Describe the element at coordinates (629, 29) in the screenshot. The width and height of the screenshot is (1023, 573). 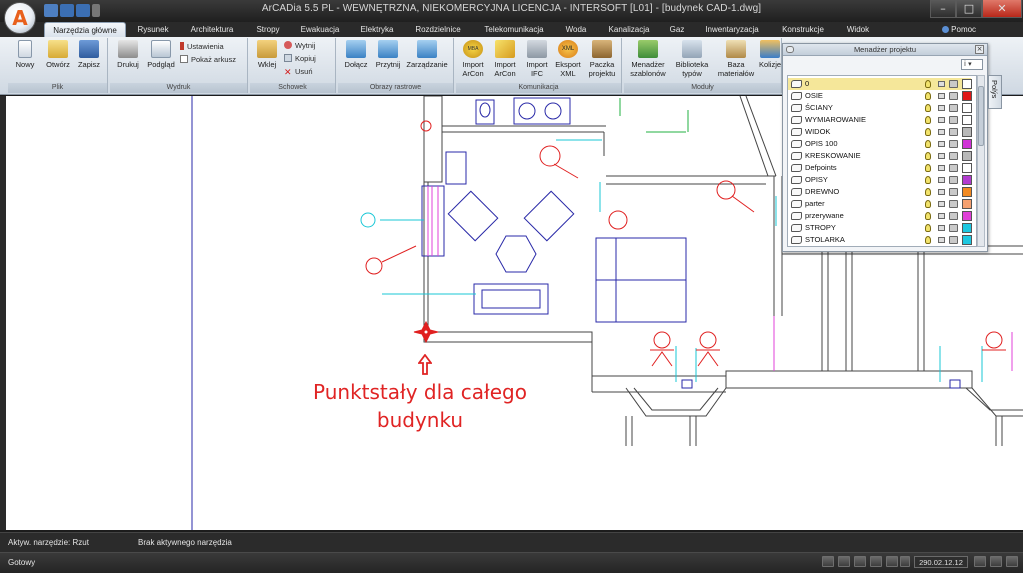
I see `tab-kanalizacja: Kanalizacja` at that location.